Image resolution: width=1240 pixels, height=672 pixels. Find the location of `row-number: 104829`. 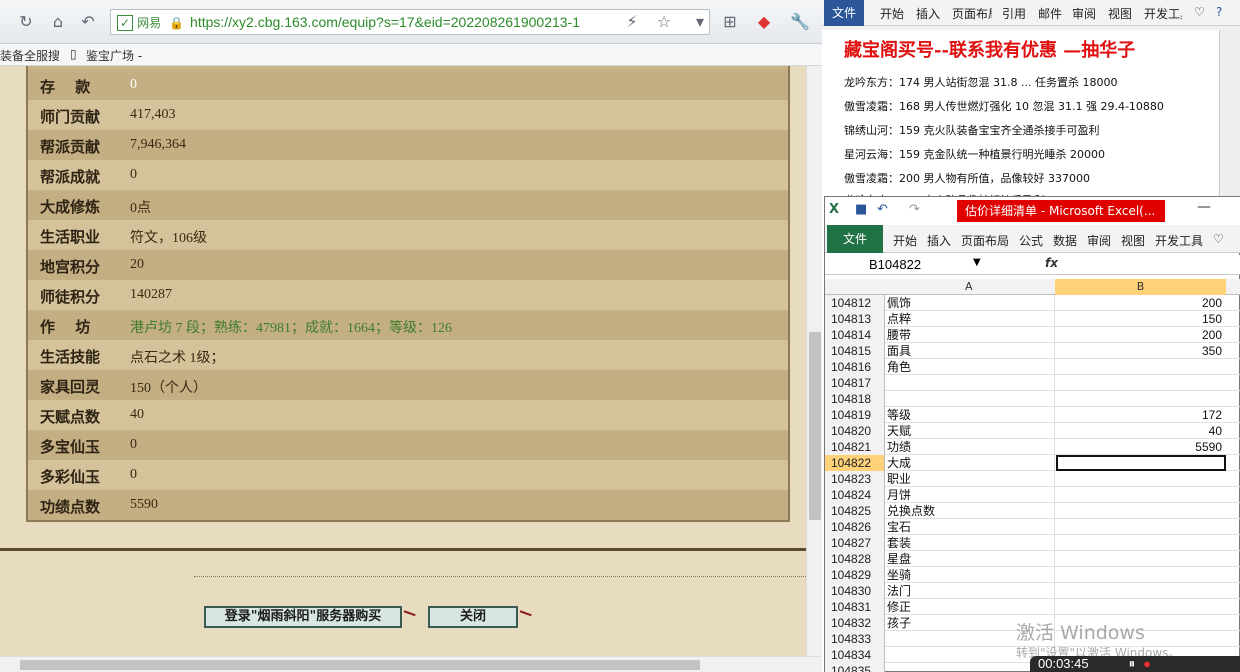

row-number: 104829 is located at coordinates (855, 575).